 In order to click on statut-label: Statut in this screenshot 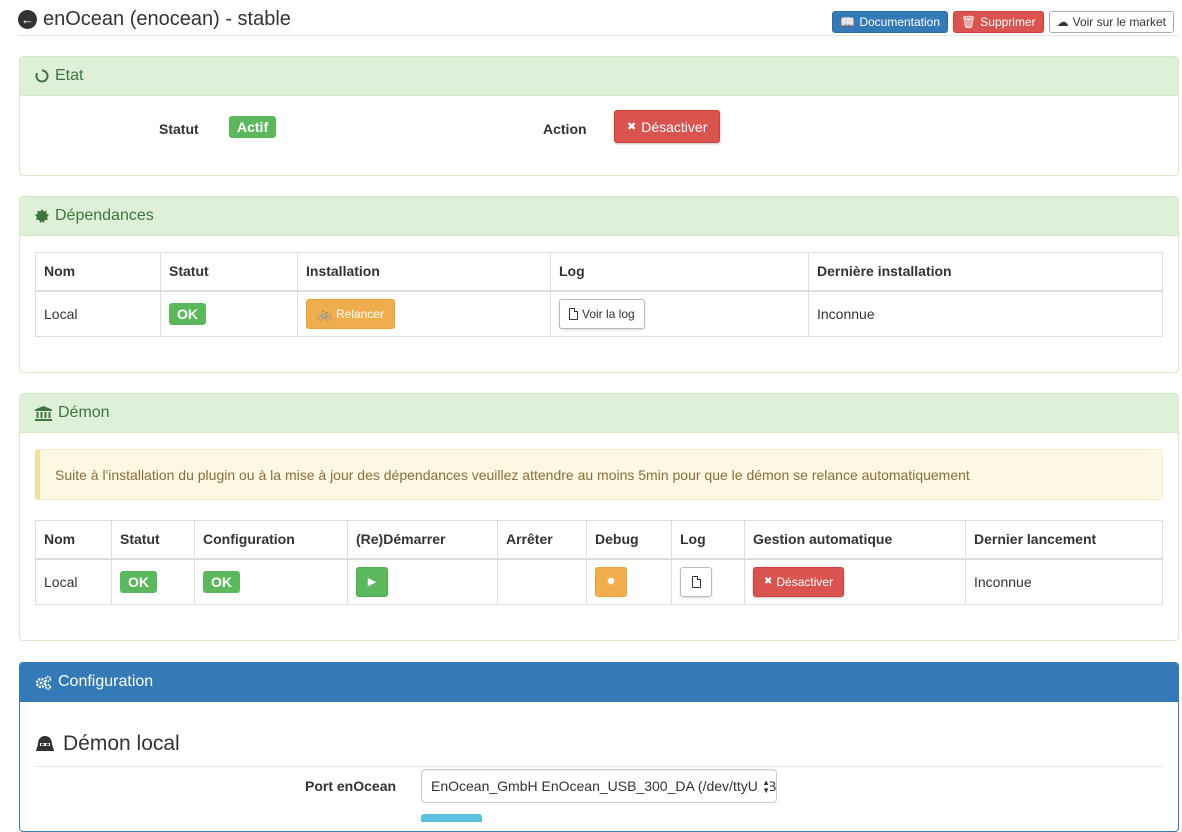, I will do `click(179, 129)`.